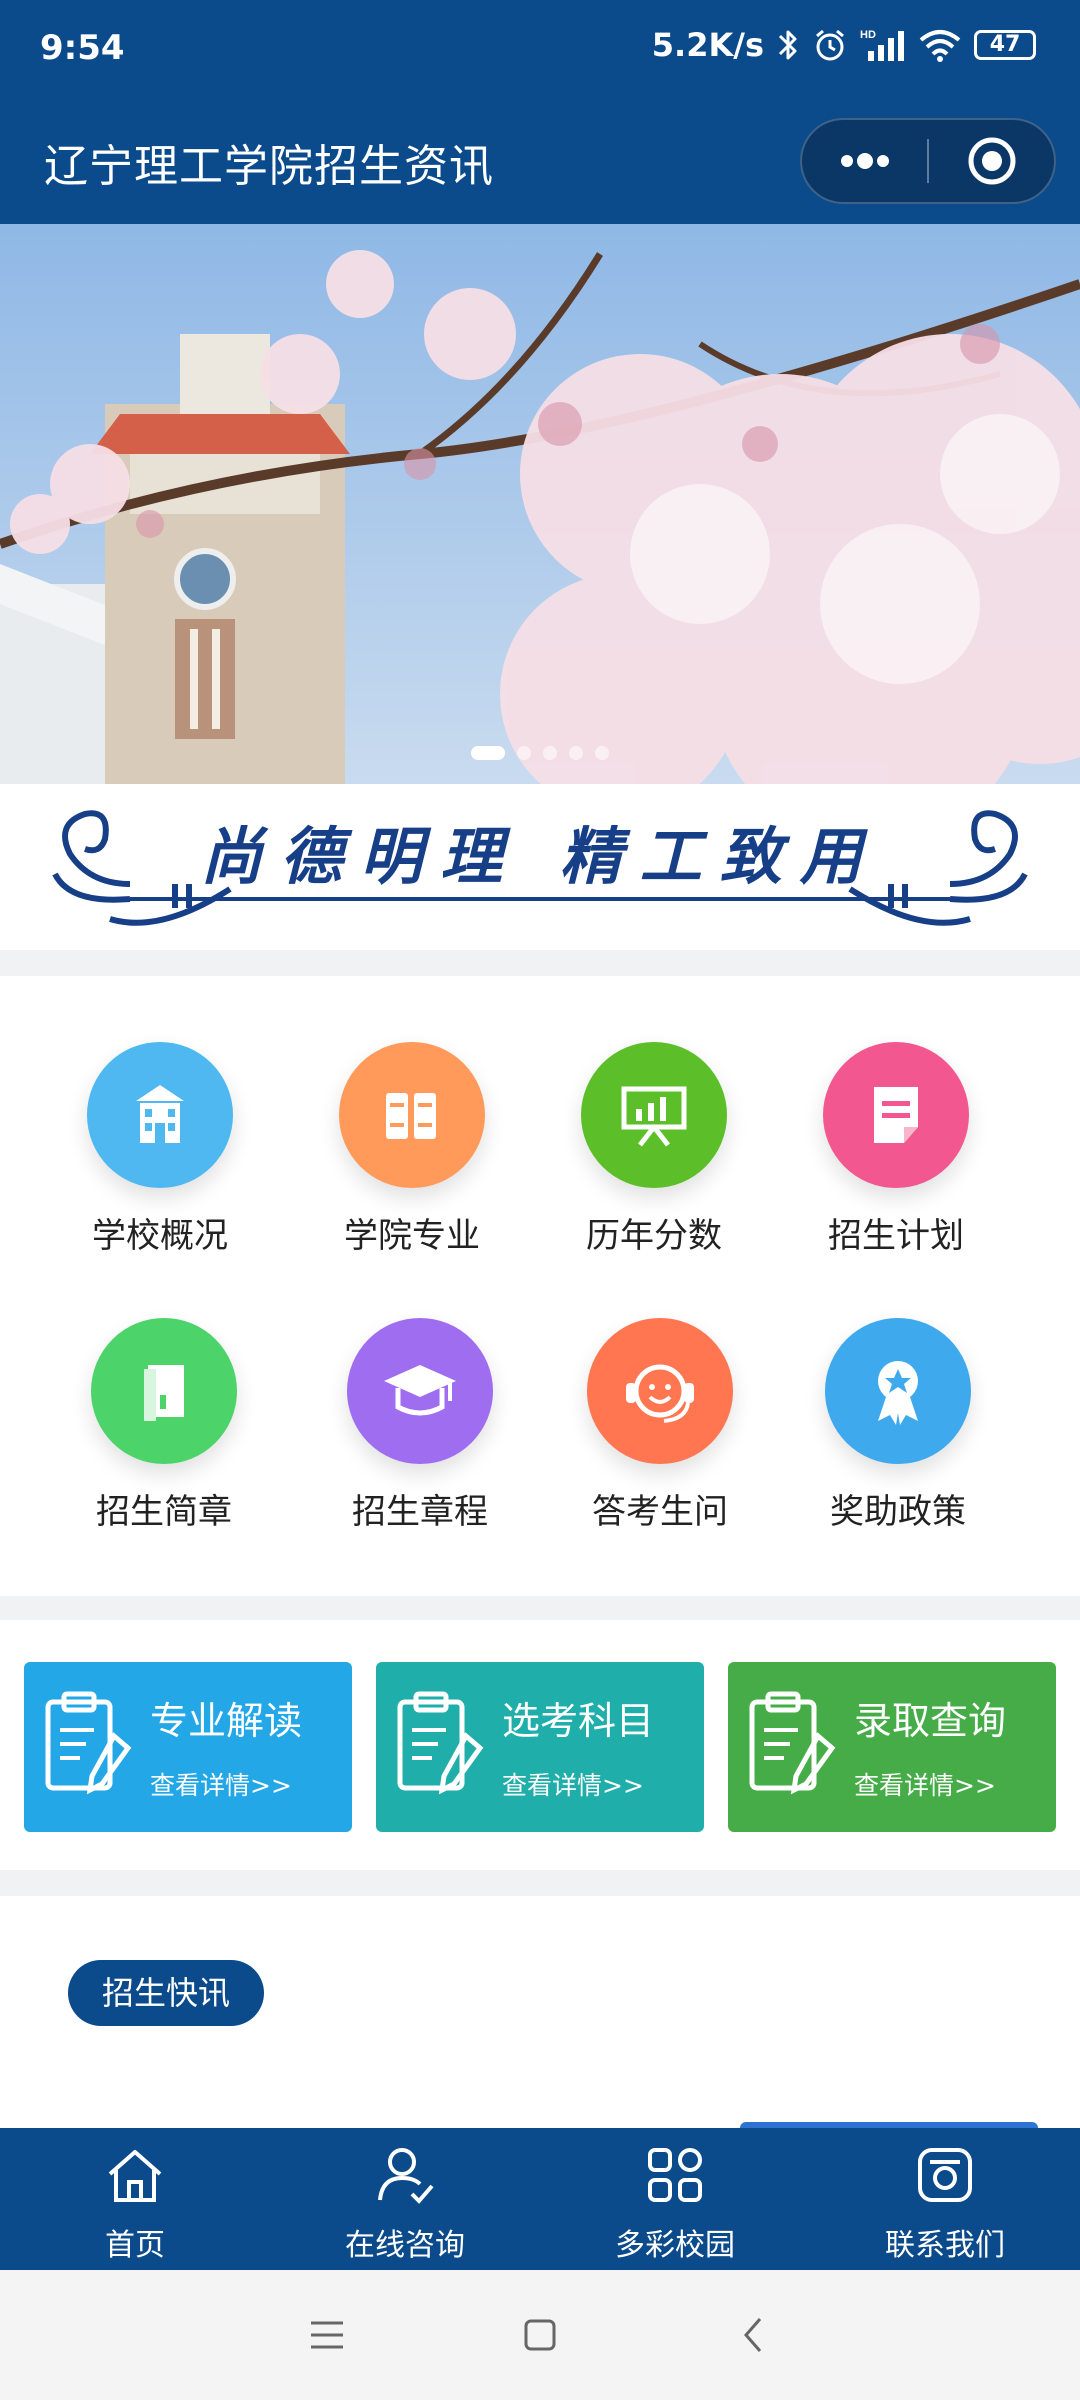 Image resolution: width=1080 pixels, height=2400 pixels. I want to click on grid-item-label: 招生章程, so click(420, 1512).